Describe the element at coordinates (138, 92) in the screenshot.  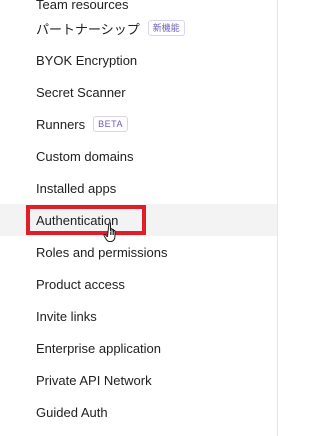
I see `sidebar-item-secret-scanner: Secret Scanner` at that location.